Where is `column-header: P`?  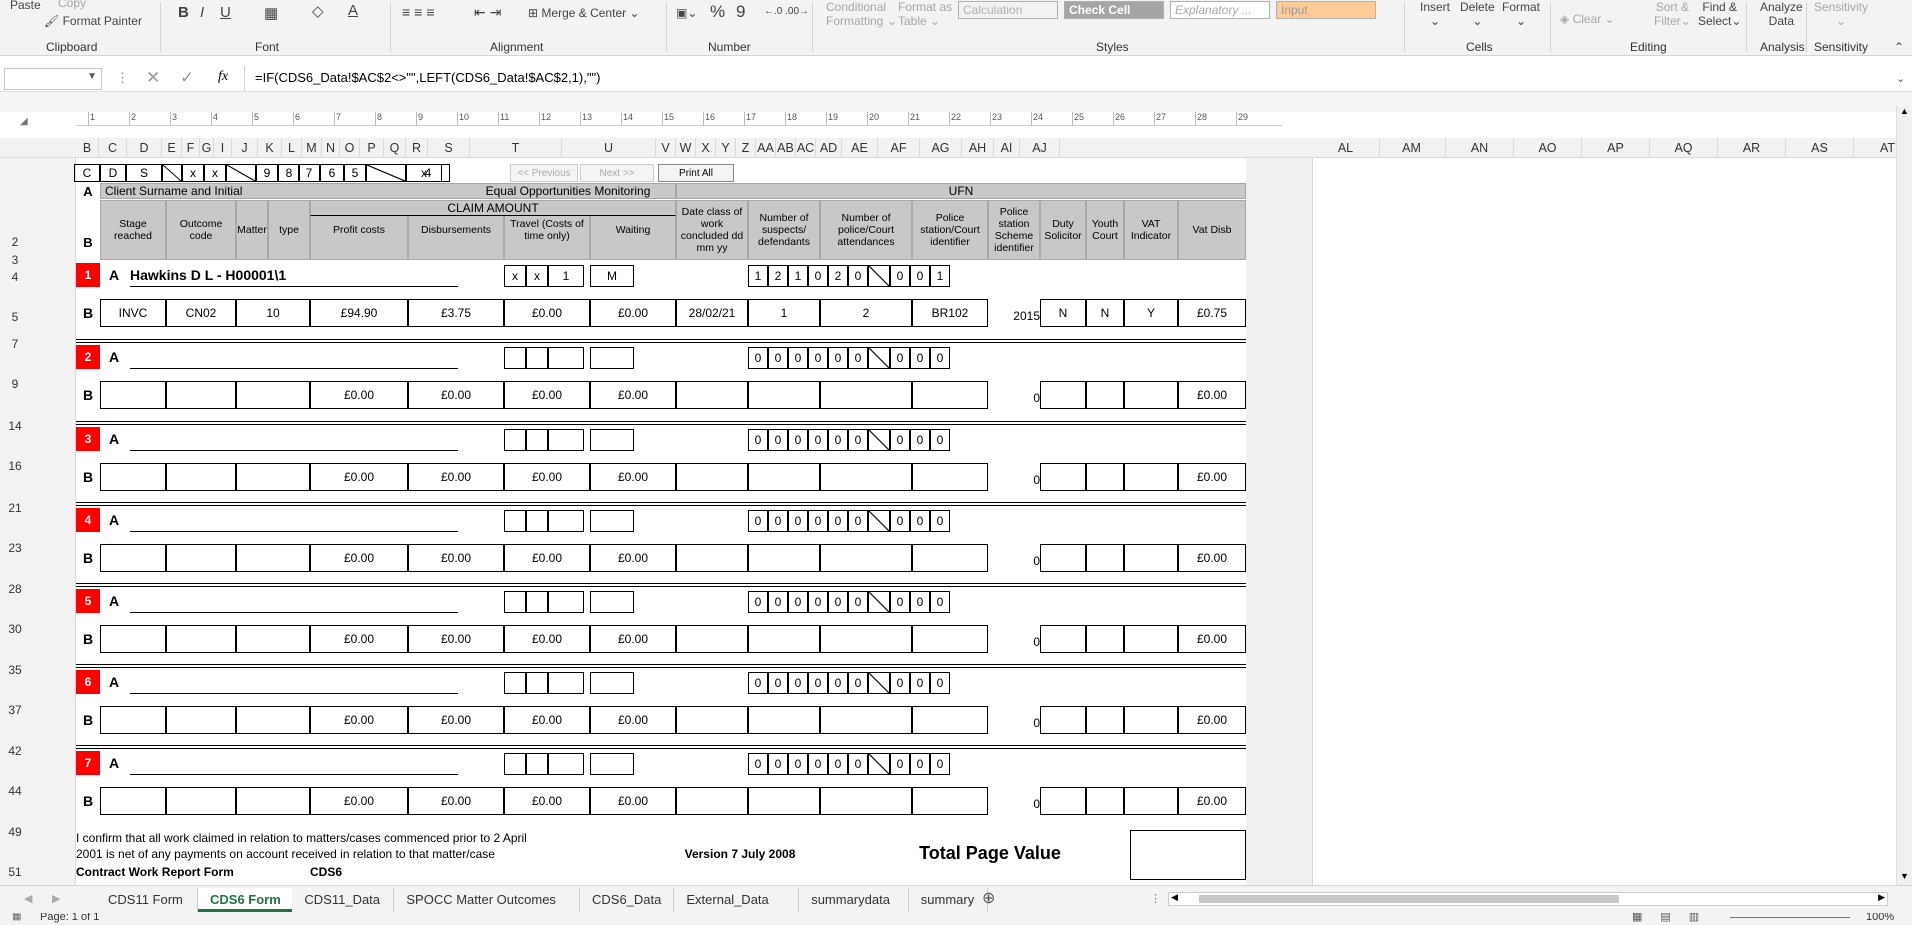 column-header: P is located at coordinates (372, 148).